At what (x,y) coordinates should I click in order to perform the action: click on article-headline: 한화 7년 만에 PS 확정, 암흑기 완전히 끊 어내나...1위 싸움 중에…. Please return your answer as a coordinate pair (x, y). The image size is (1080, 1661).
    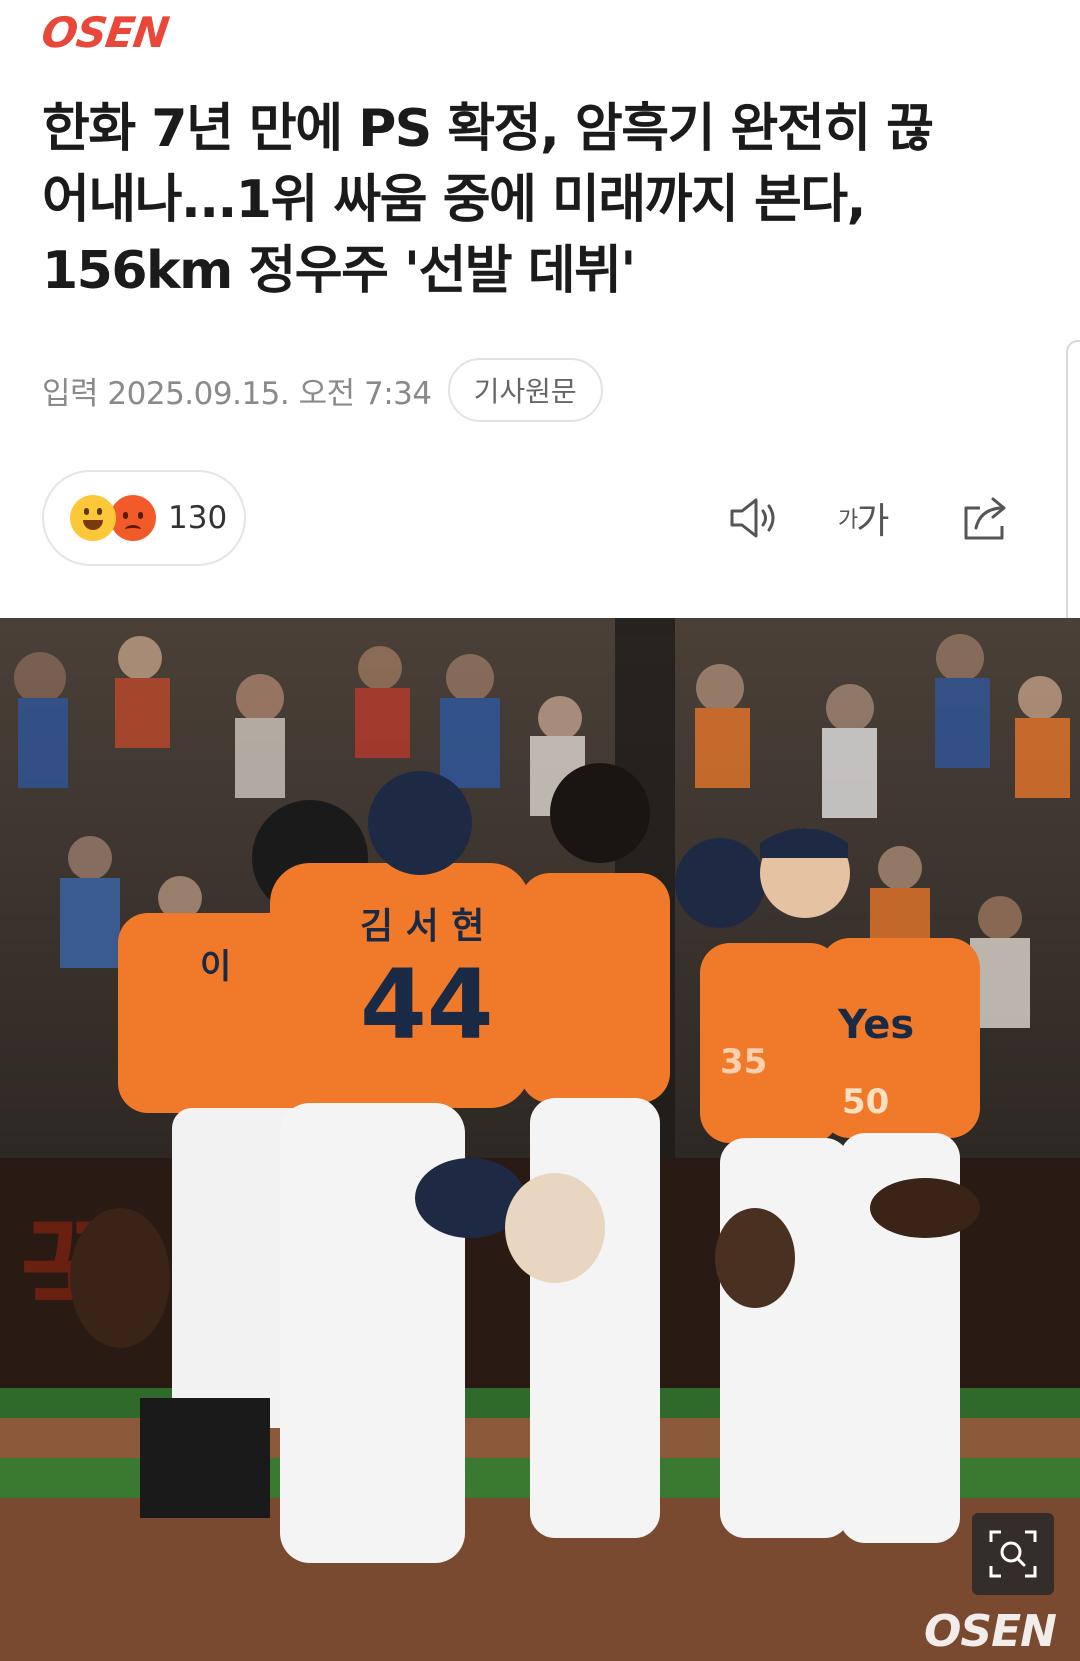
    Looking at the image, I should click on (542, 200).